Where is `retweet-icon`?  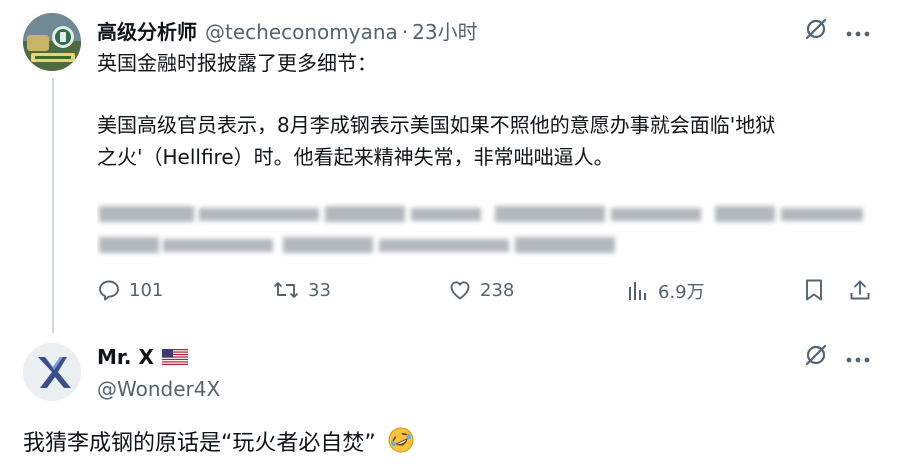
retweet-icon is located at coordinates (286, 290).